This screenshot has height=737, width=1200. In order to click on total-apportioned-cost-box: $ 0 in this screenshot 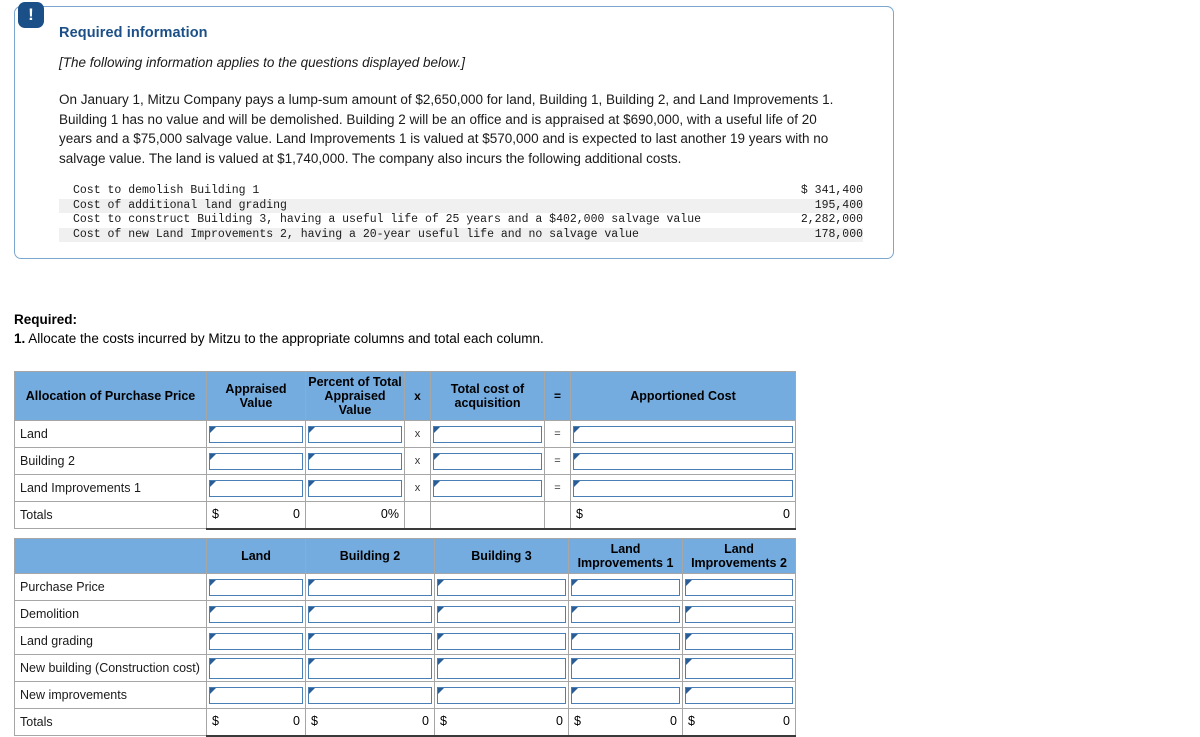, I will do `click(683, 514)`.